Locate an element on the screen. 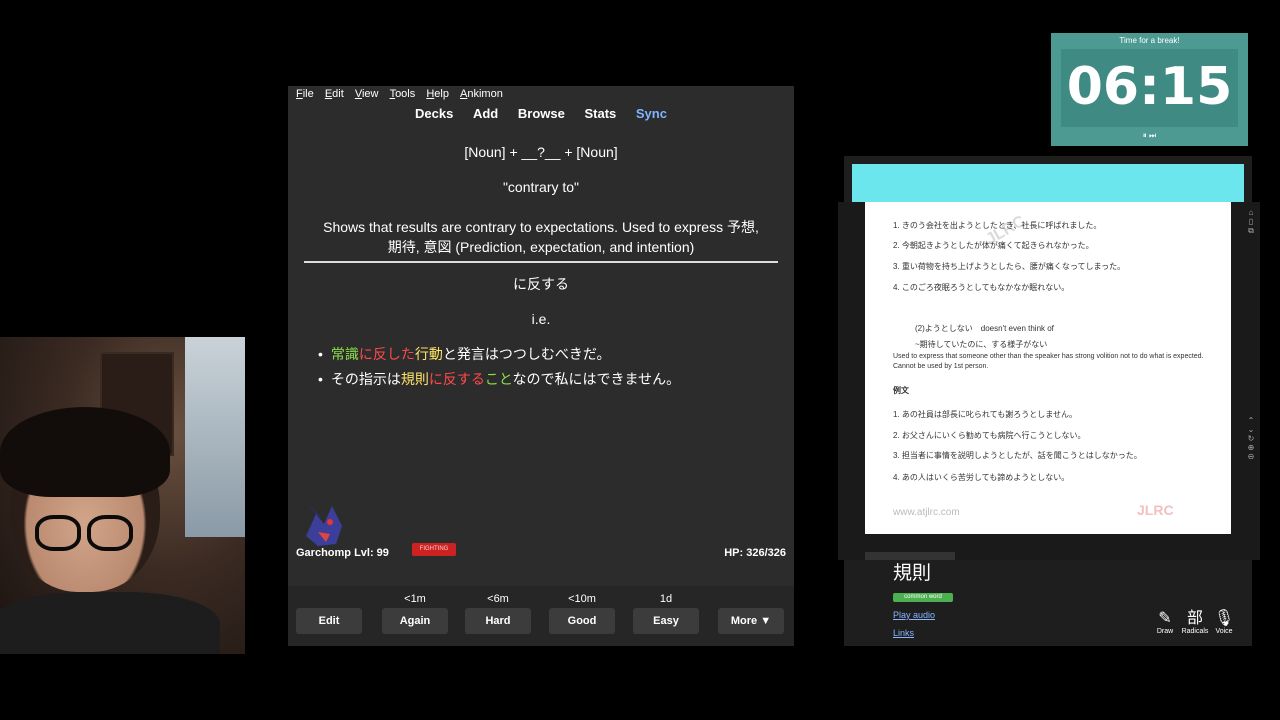 The height and width of the screenshot is (720, 1280). timer-time: 06:15 is located at coordinates (1149, 87).